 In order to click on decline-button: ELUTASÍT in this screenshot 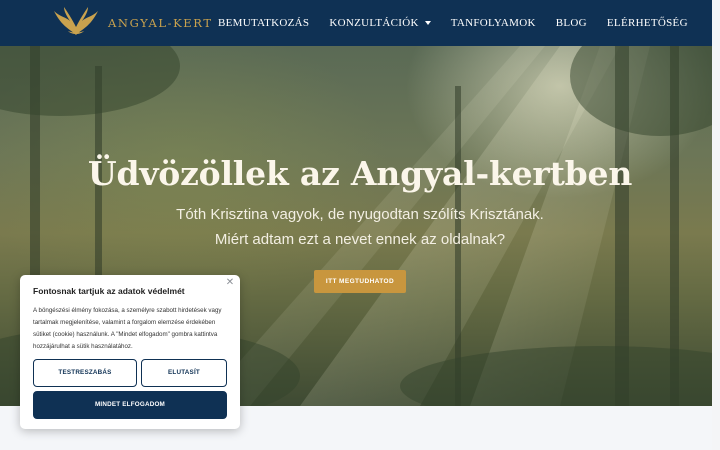, I will do `click(184, 373)`.